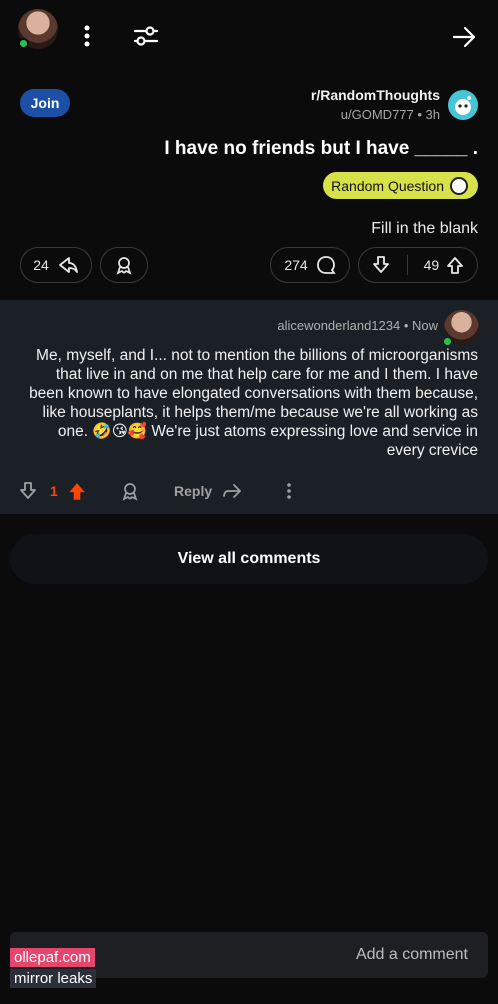 This screenshot has height=1004, width=498. Describe the element at coordinates (387, 185) in the screenshot. I see `flair-label: Random Question` at that location.